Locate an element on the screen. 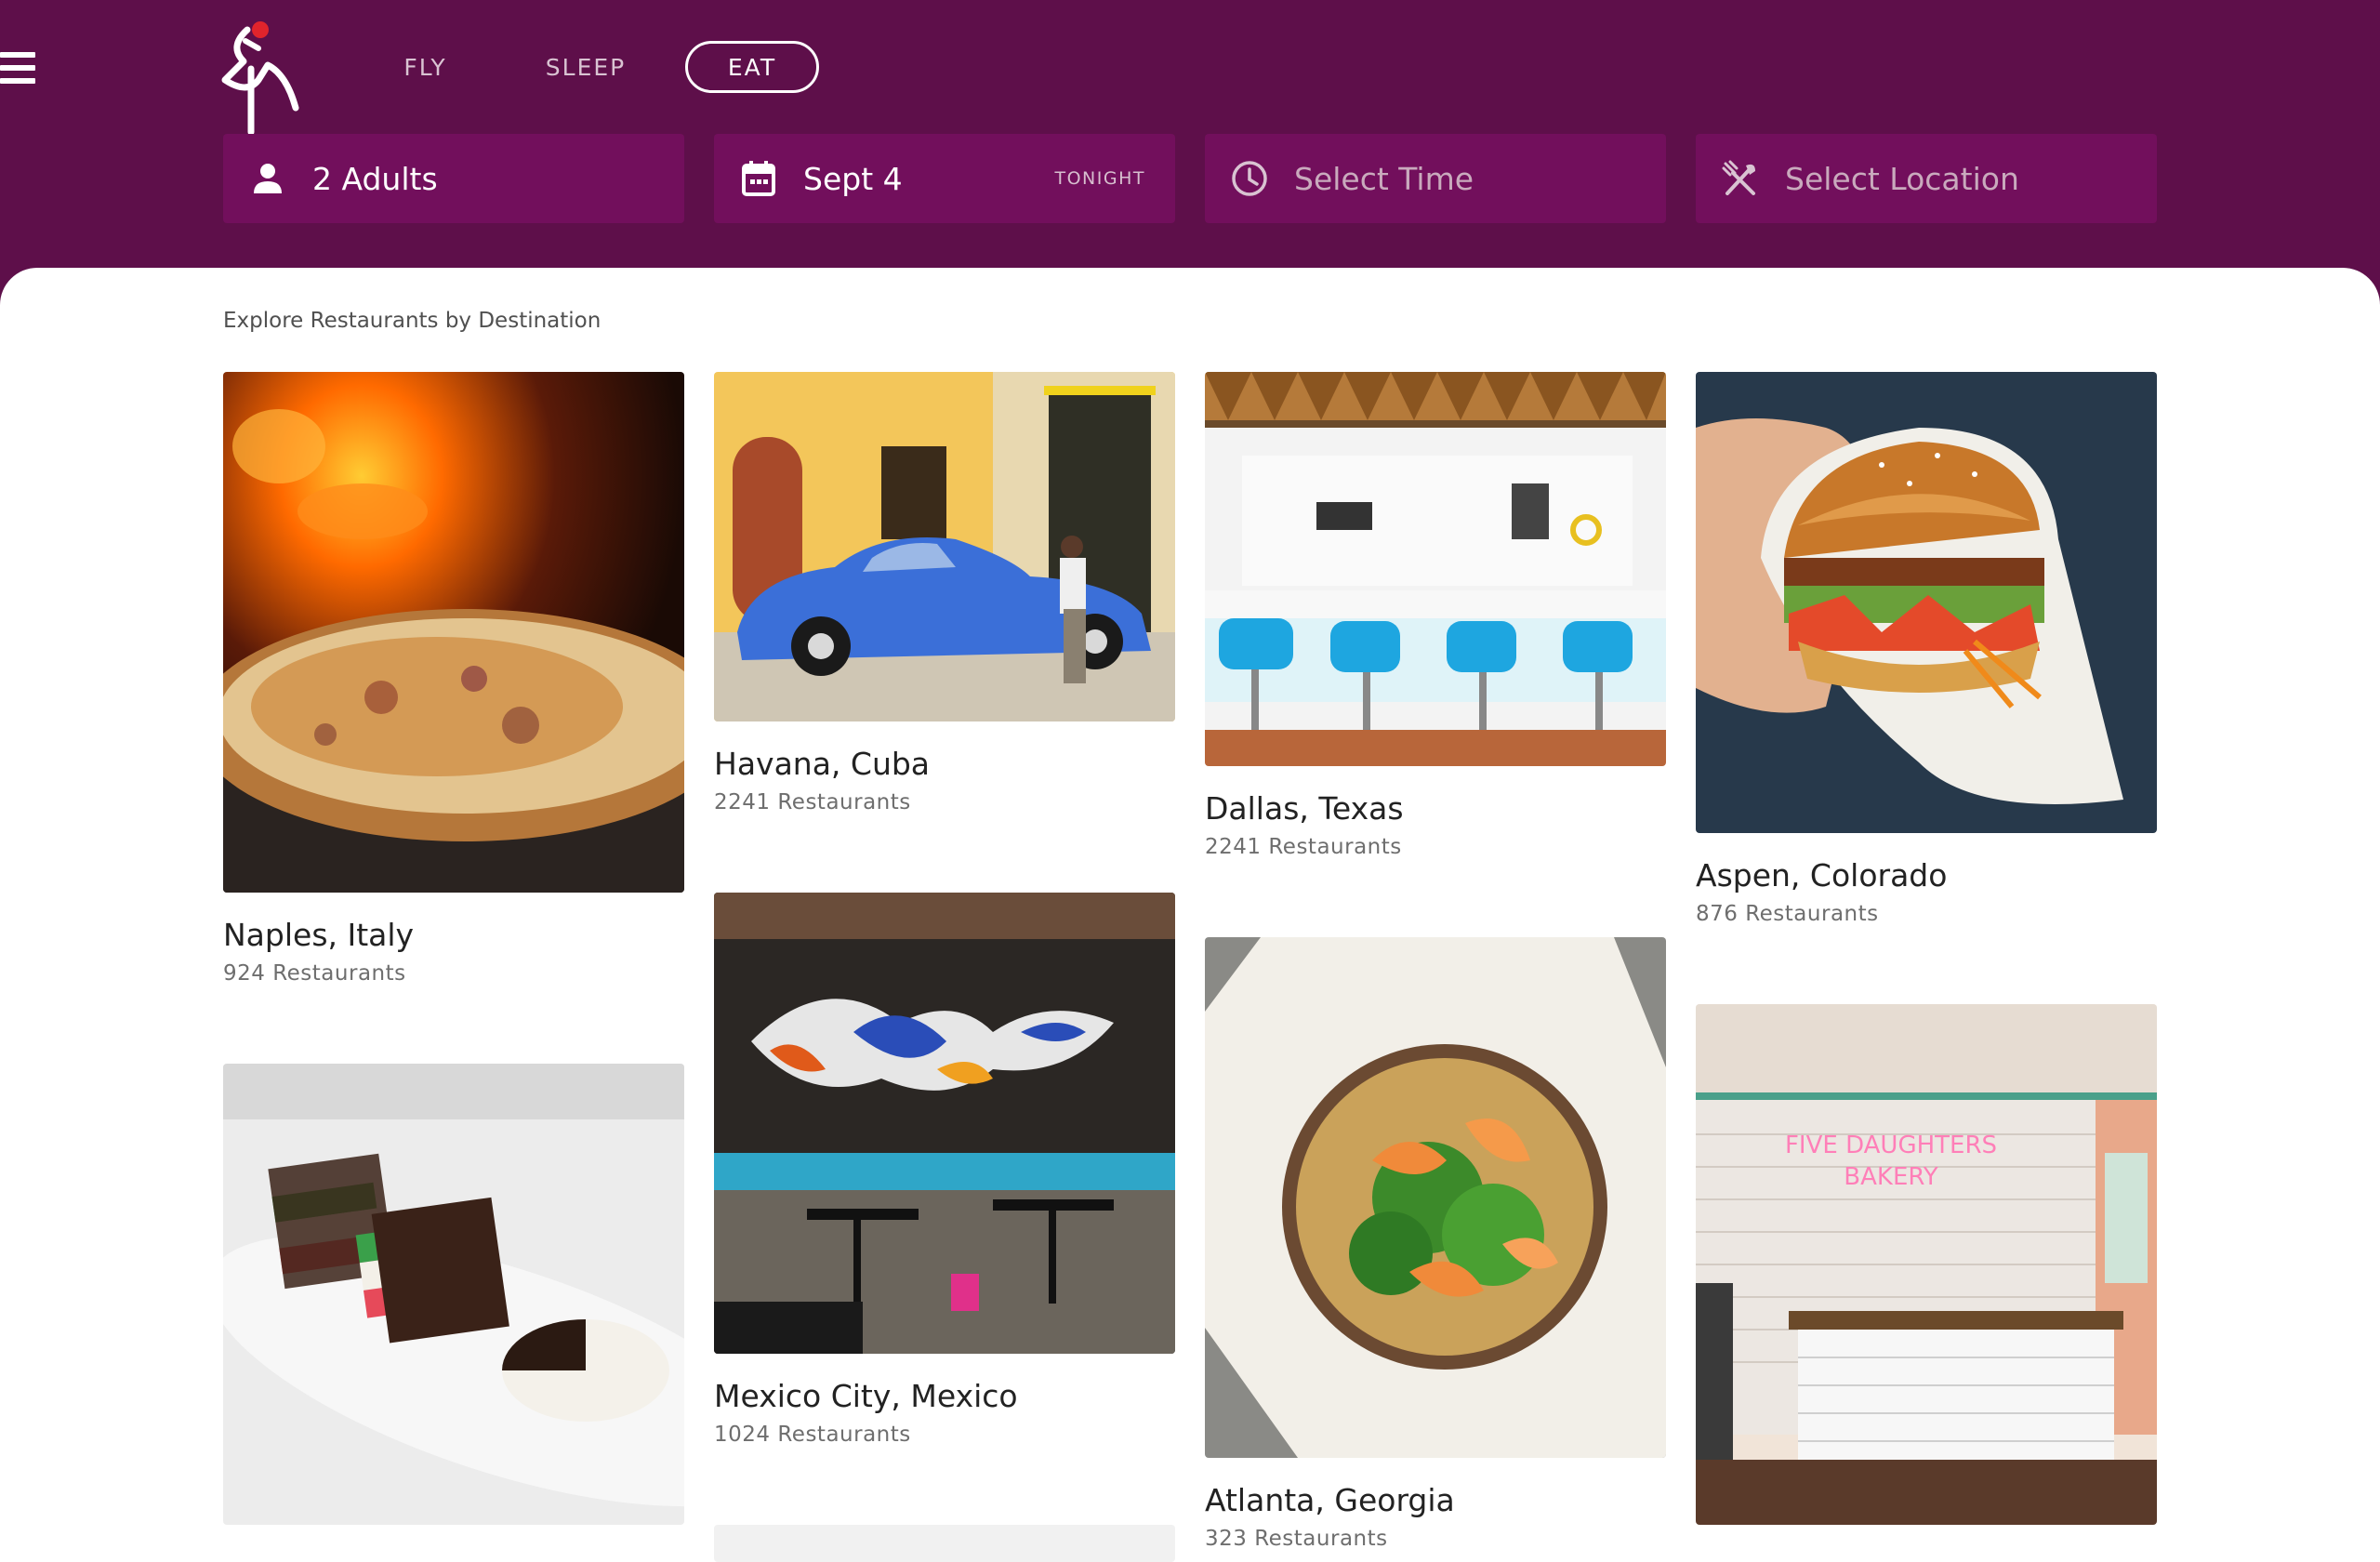 The width and height of the screenshot is (2380, 1562). destination-count: 323 Restaurants is located at coordinates (1296, 1539).